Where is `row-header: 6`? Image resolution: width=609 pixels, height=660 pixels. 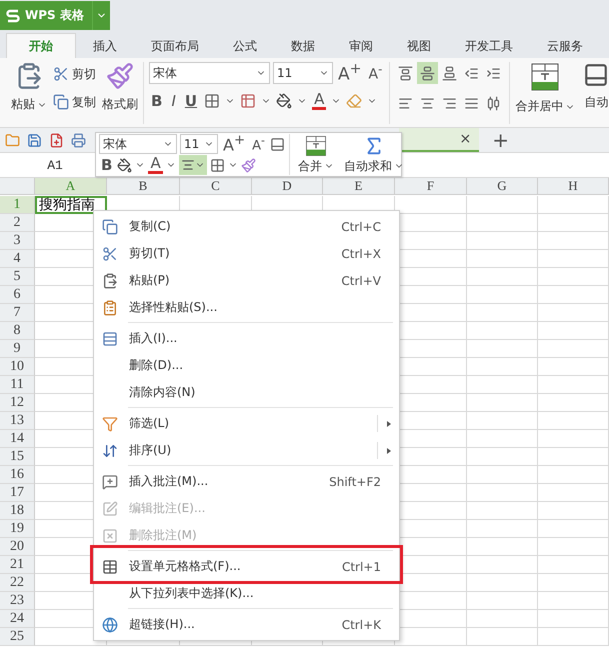 row-header: 6 is located at coordinates (17, 295).